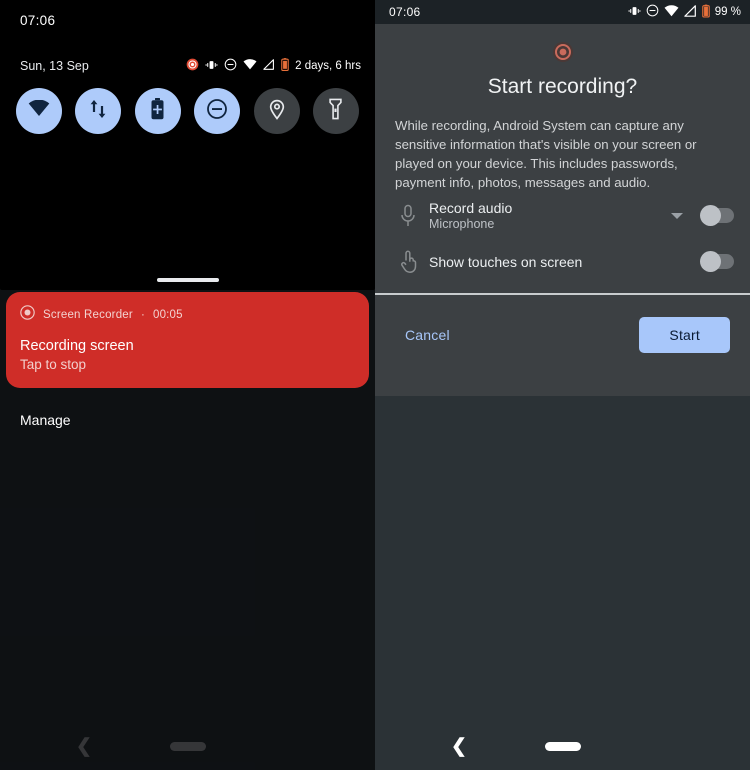  What do you see at coordinates (684, 334) in the screenshot?
I see `start-button: Start` at bounding box center [684, 334].